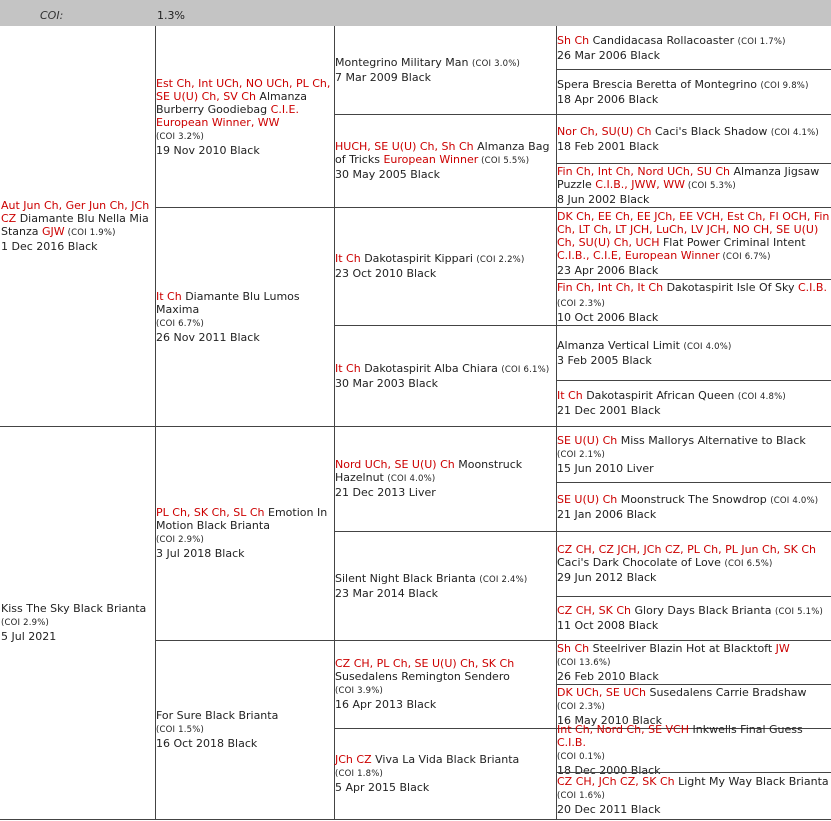 This screenshot has height=821, width=831. What do you see at coordinates (794, 132) in the screenshot?
I see `coi-value: (COI 4.1%)` at bounding box center [794, 132].